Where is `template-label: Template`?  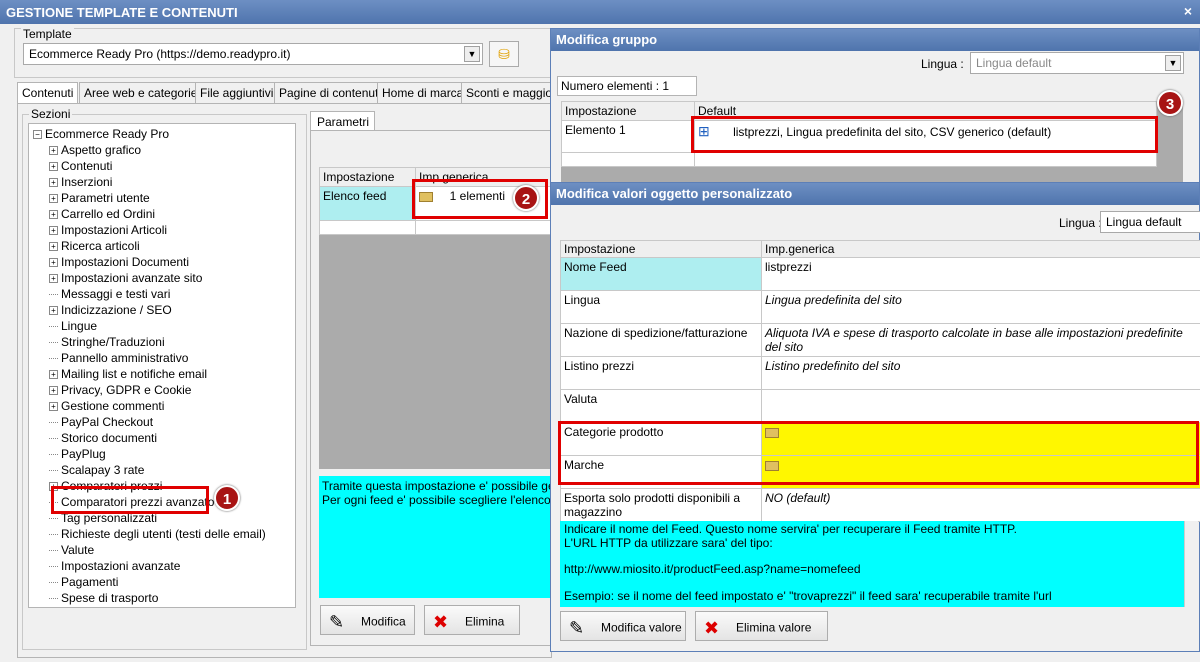 template-label: Template is located at coordinates (47, 34).